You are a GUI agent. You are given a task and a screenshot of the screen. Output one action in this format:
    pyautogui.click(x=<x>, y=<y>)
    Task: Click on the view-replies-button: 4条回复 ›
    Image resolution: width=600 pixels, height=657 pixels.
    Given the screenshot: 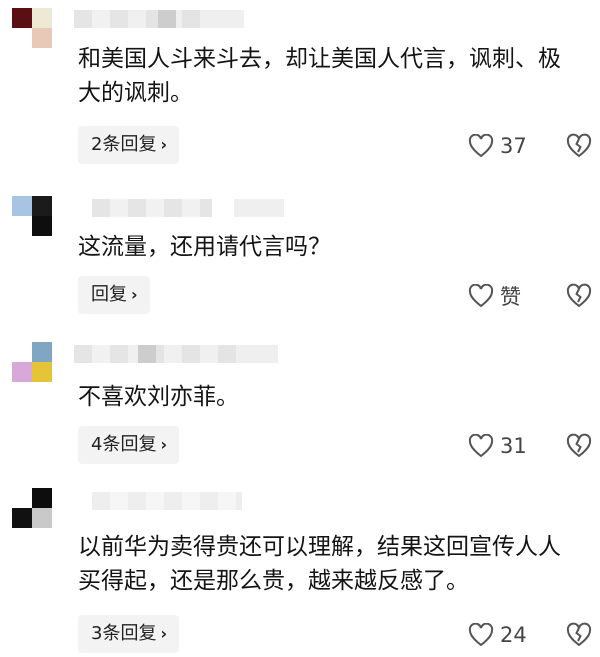 What is the action you would take?
    pyautogui.click(x=129, y=445)
    